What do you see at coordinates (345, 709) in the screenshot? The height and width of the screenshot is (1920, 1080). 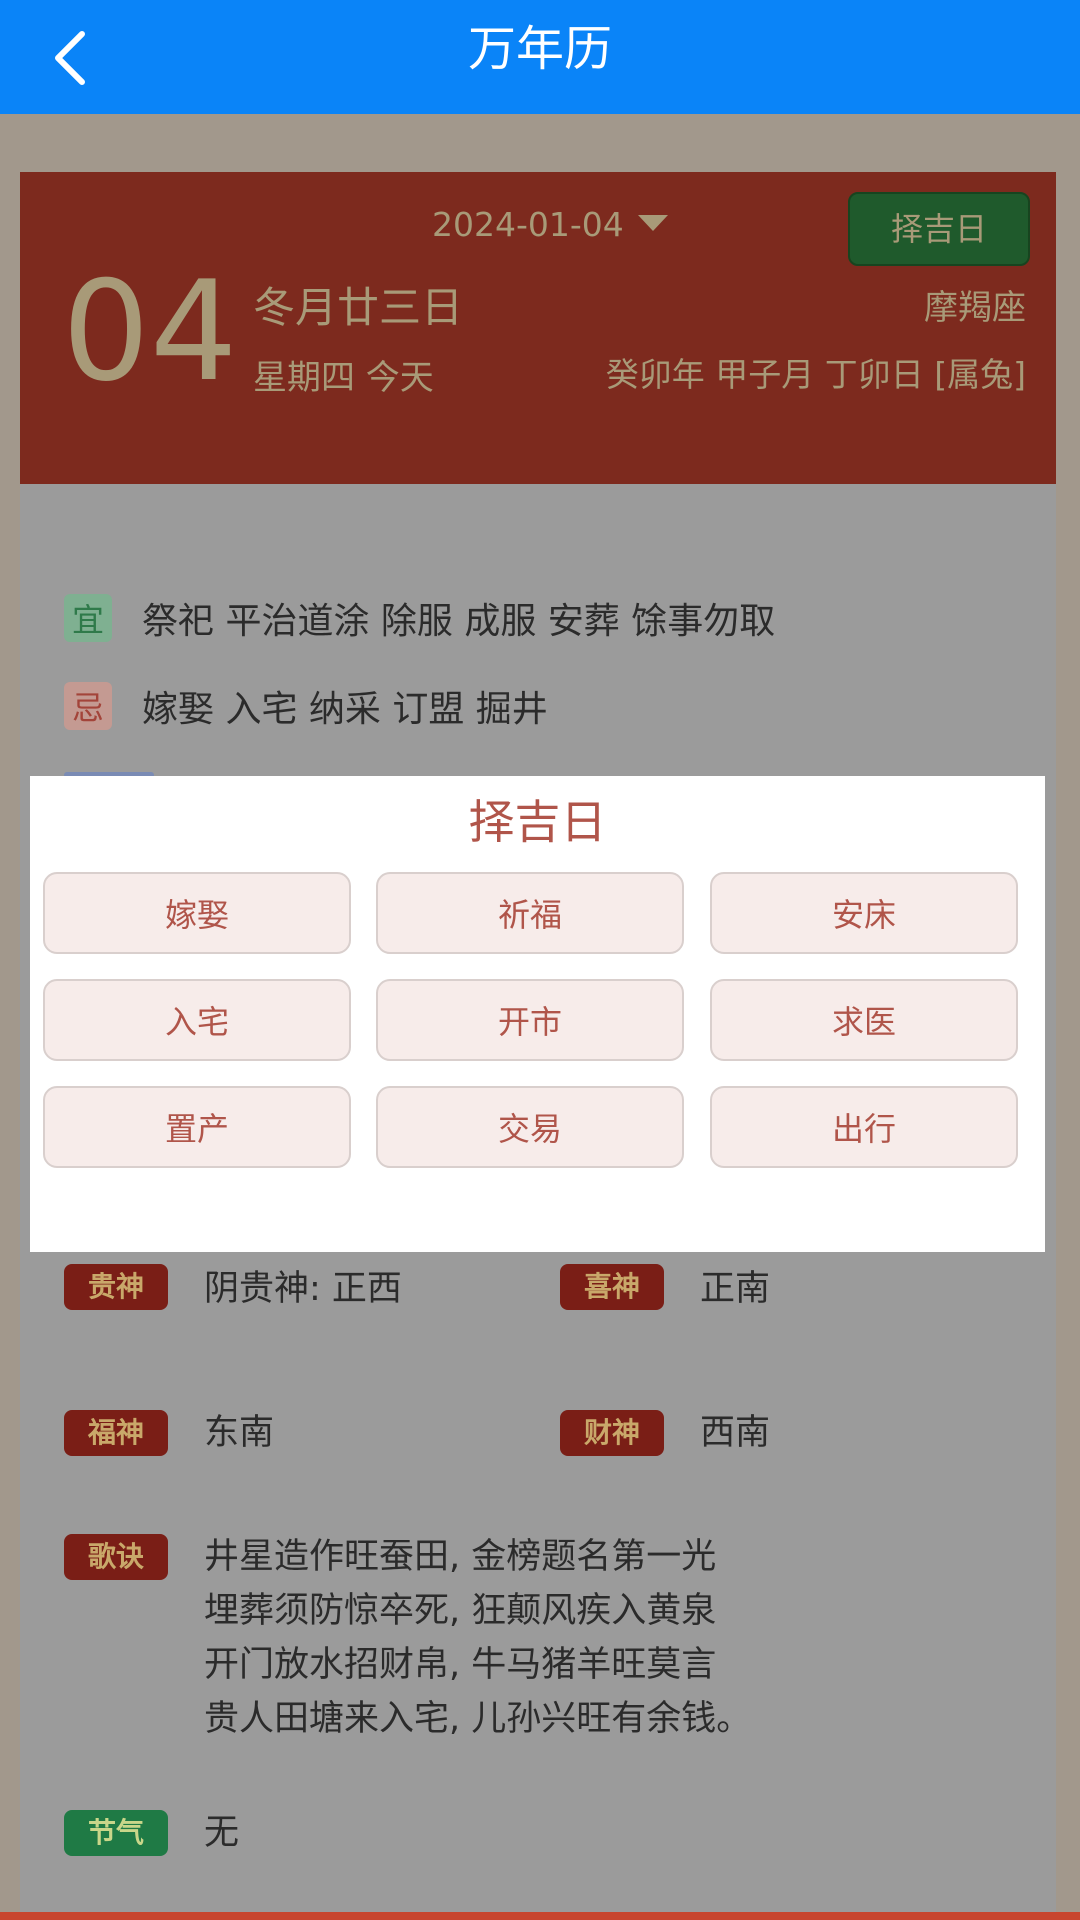 I see `ji-text: 嫁娶 入宅 纳采 订盟 掘井` at bounding box center [345, 709].